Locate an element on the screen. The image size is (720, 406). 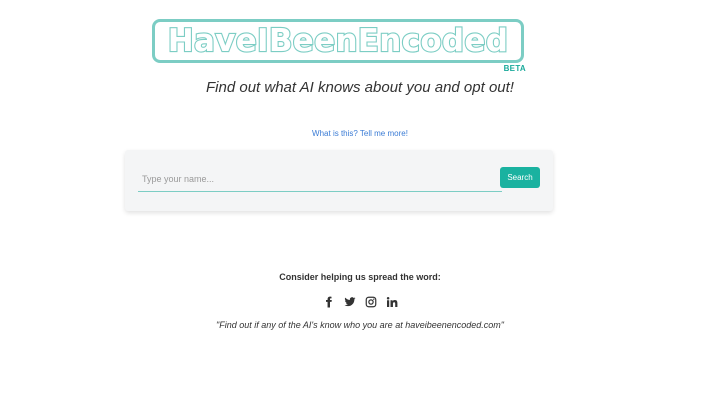
info-link-row: What is this? Tell me more! is located at coordinates (360, 133).